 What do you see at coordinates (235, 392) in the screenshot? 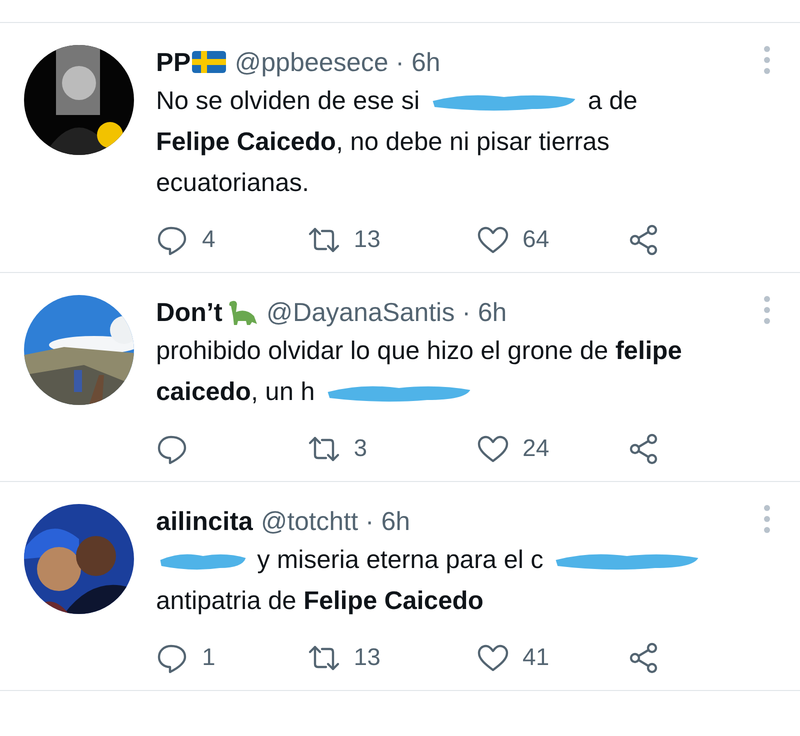
I see `tweet-text: caicedo, un h` at bounding box center [235, 392].